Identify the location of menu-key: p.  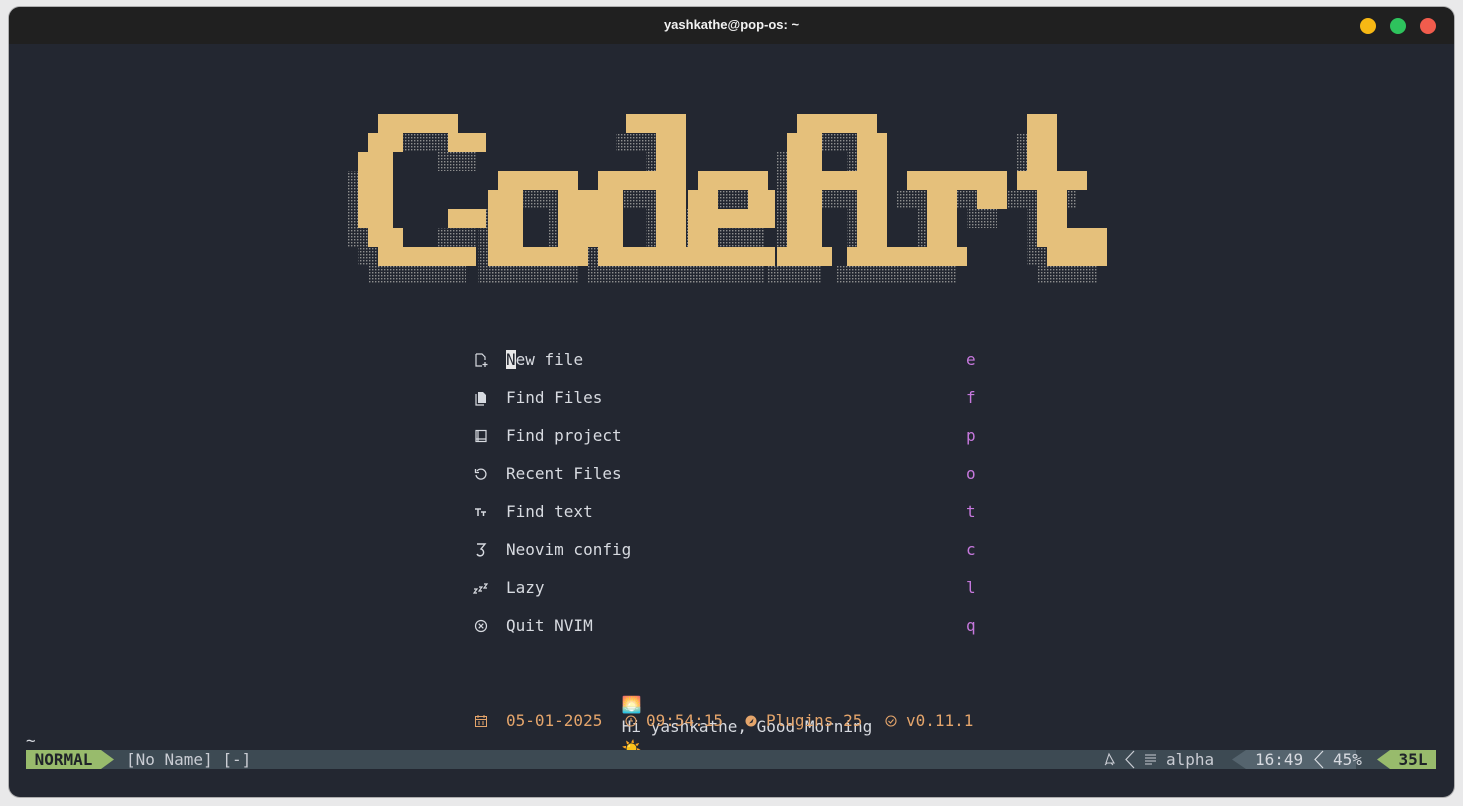
(971, 435).